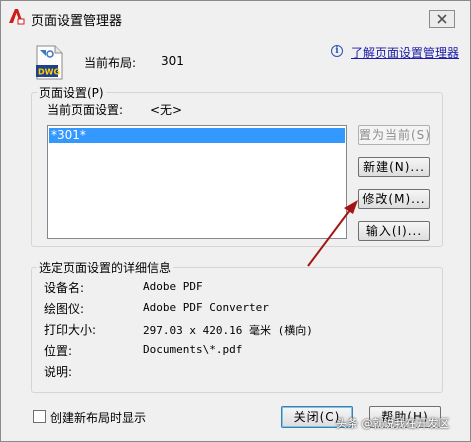 This screenshot has width=471, height=442. What do you see at coordinates (206, 307) in the screenshot?
I see `detail-value-plotter: Adobe PDF Converter` at bounding box center [206, 307].